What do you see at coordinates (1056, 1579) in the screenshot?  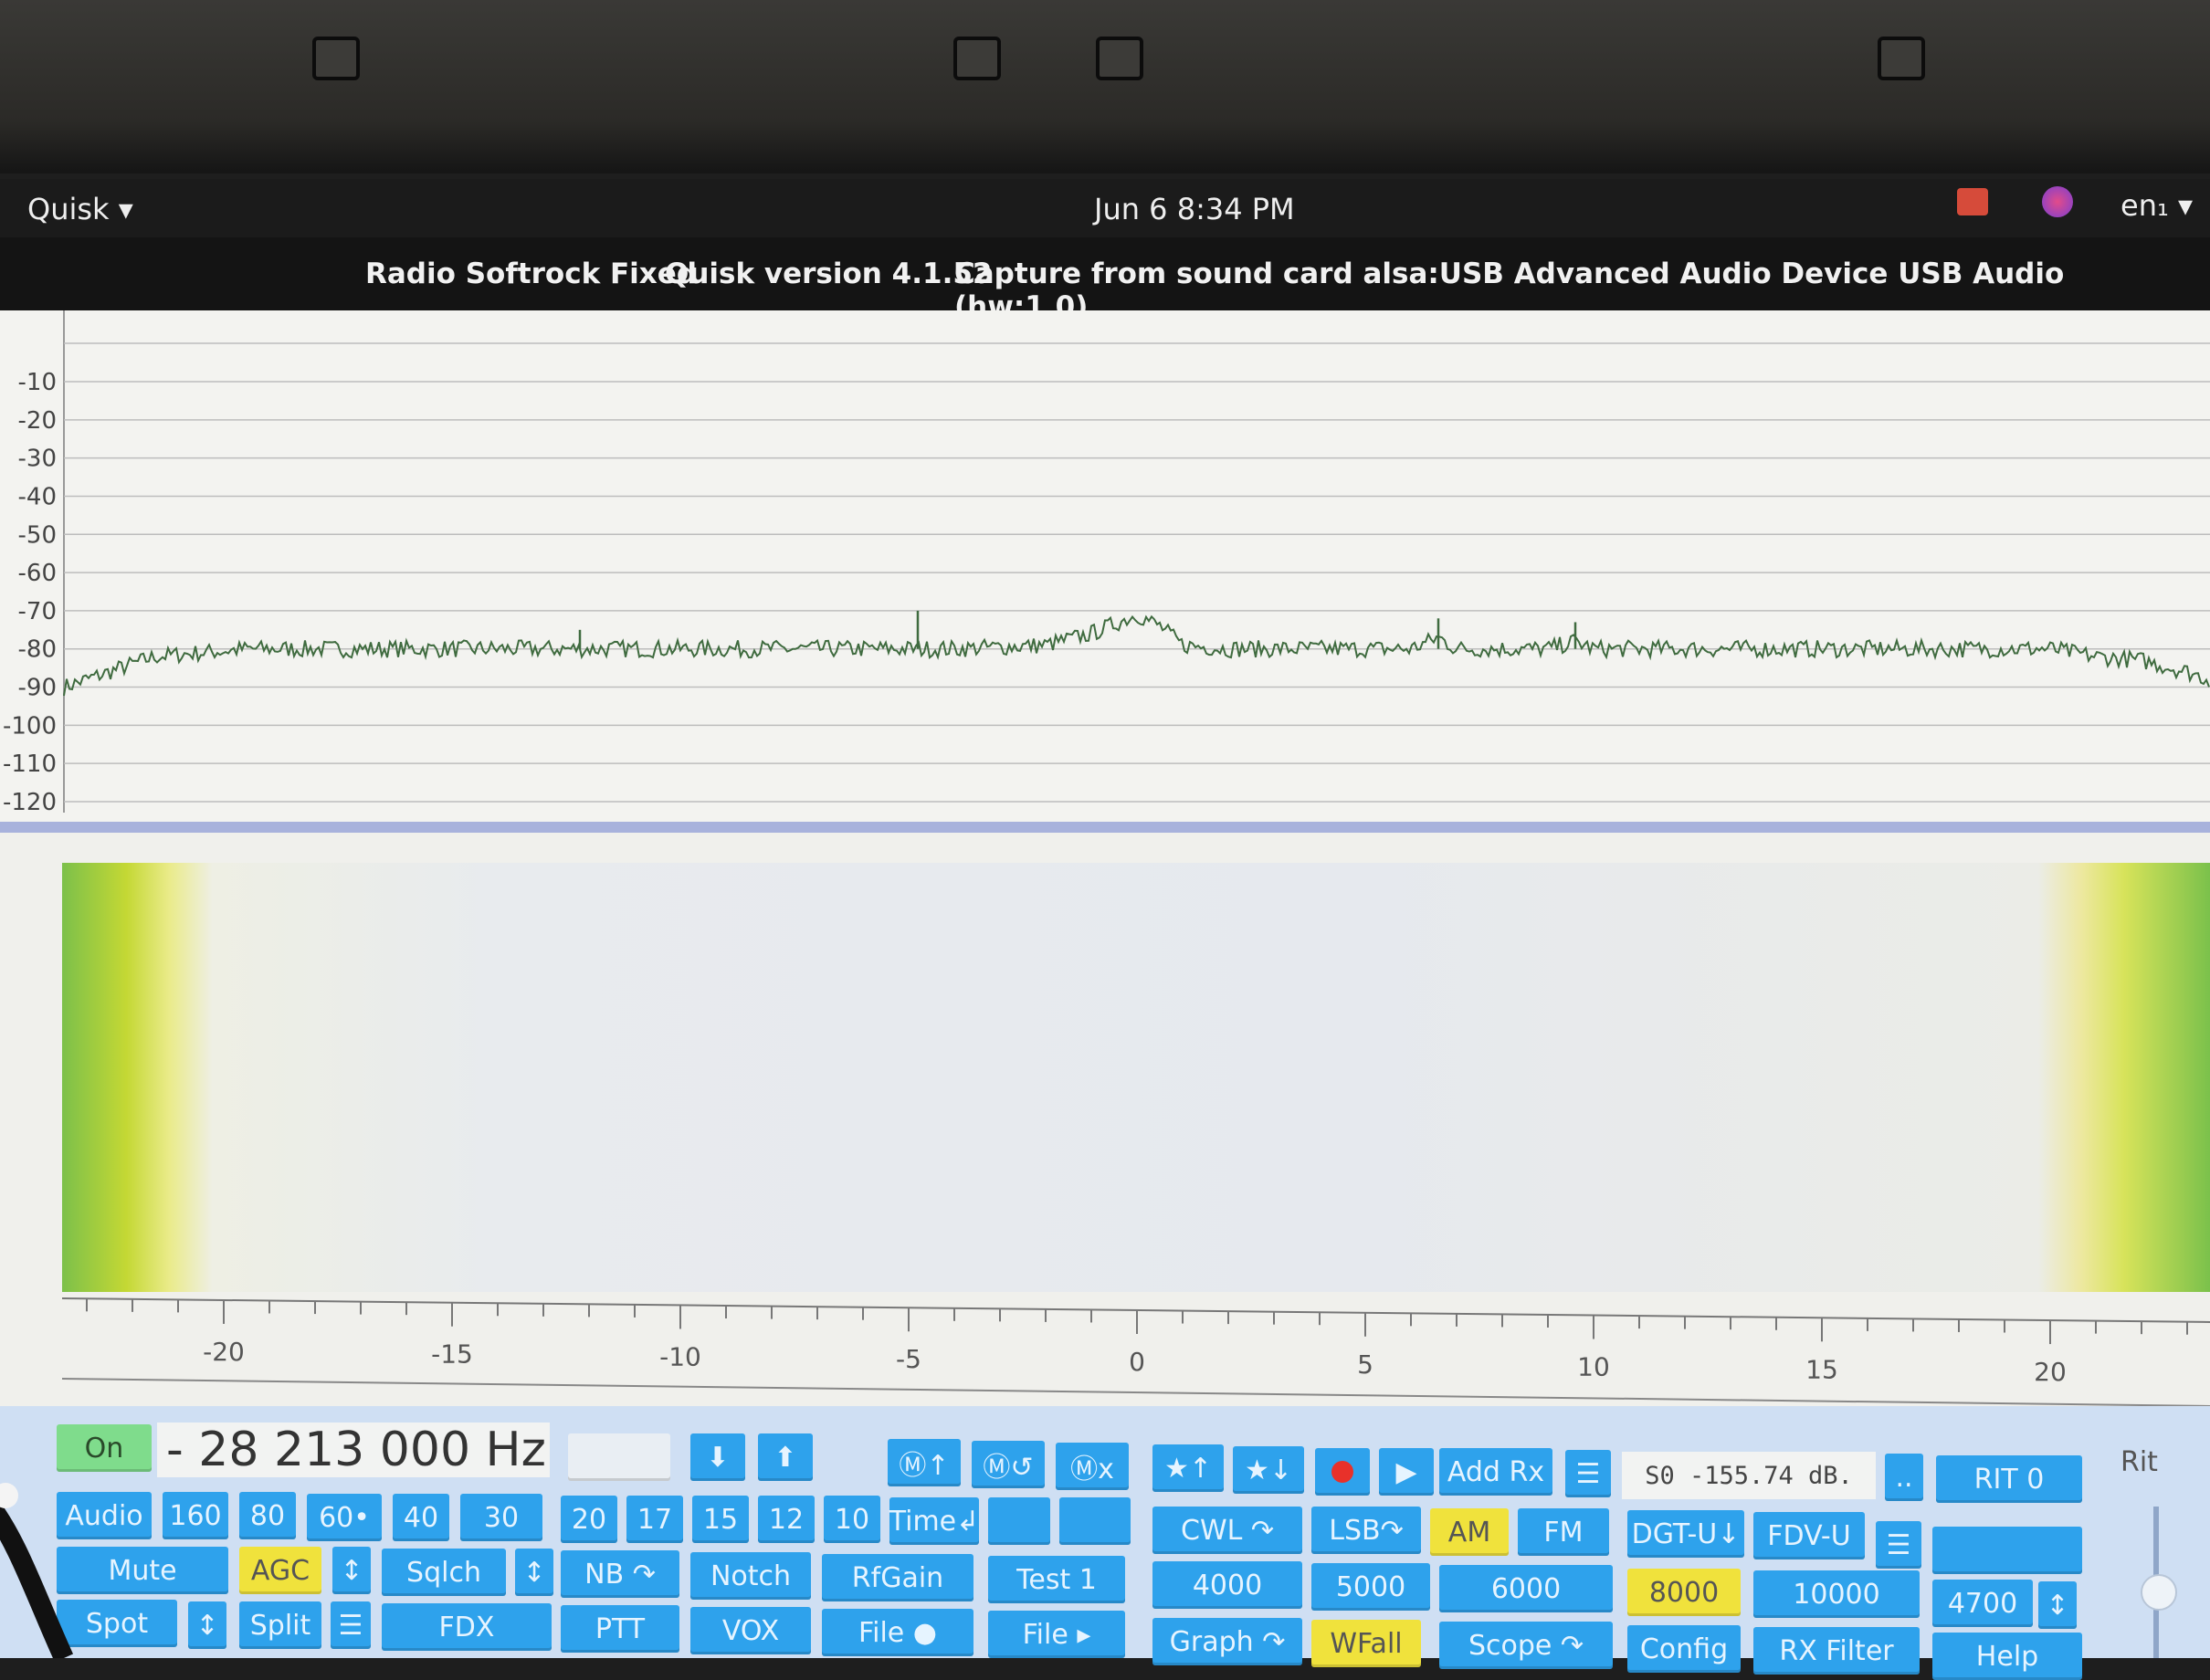 I see `test1-button: Test 1` at bounding box center [1056, 1579].